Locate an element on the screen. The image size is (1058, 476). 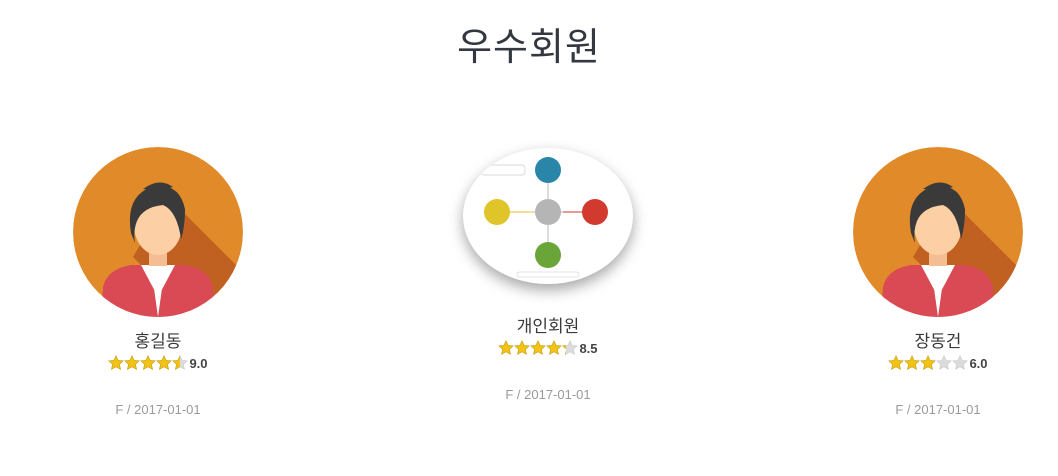
rating-score: 9.0 is located at coordinates (198, 363).